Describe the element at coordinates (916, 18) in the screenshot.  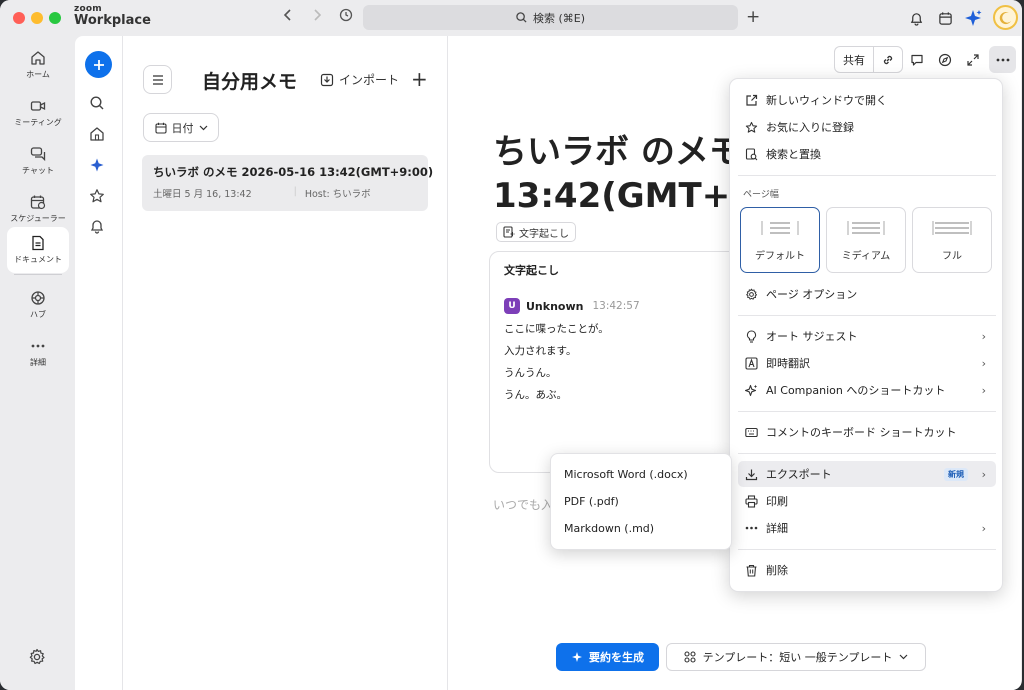
I see `notifications-button` at that location.